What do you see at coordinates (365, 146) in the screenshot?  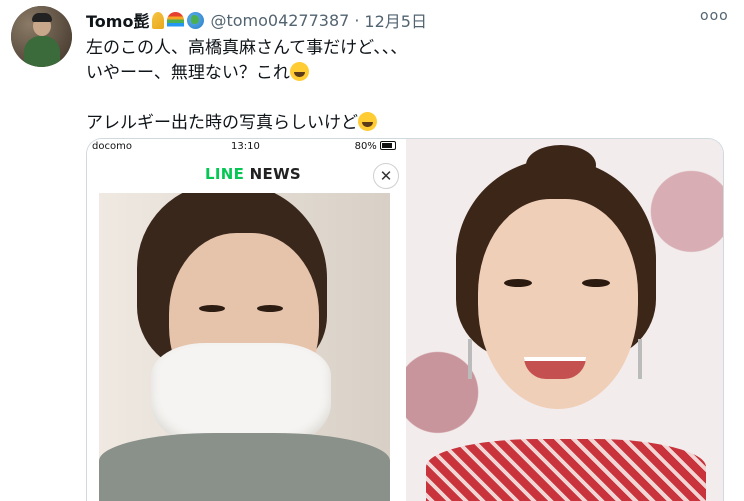 I see `battery-percent: 80%` at bounding box center [365, 146].